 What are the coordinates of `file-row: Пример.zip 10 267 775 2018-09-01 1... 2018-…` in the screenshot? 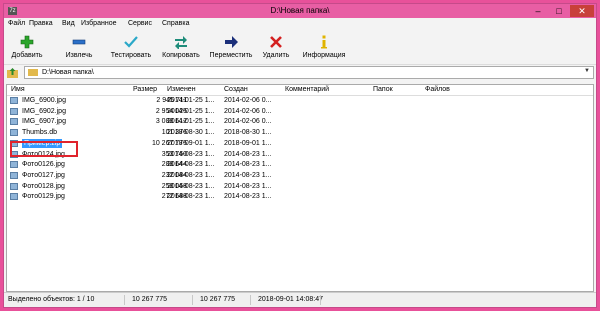 It's located at (300, 143).